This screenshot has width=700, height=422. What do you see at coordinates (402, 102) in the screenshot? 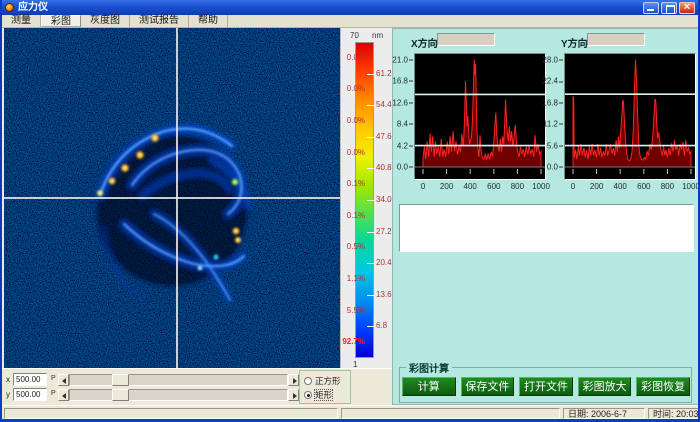
I see `y-tick-label: 12.6` at bounding box center [402, 102].